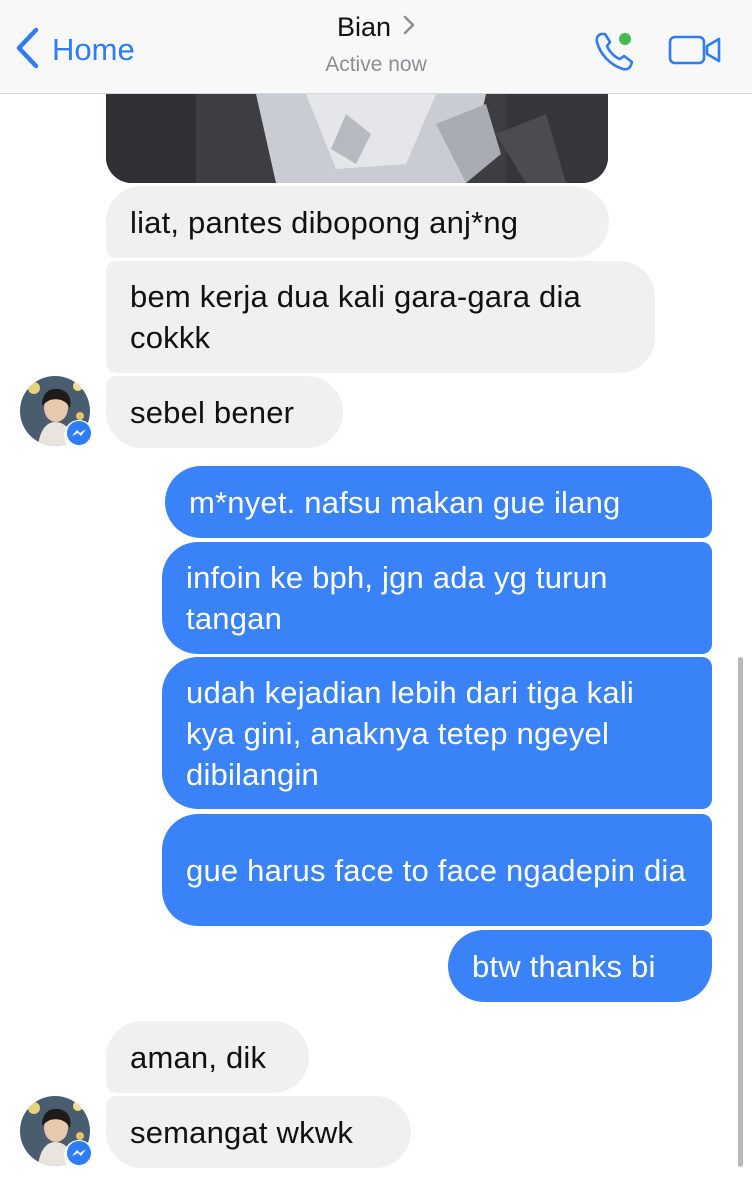  What do you see at coordinates (357, 222) in the screenshot?
I see `incoming-message: liat, pantes dibopong anj*ng` at bounding box center [357, 222].